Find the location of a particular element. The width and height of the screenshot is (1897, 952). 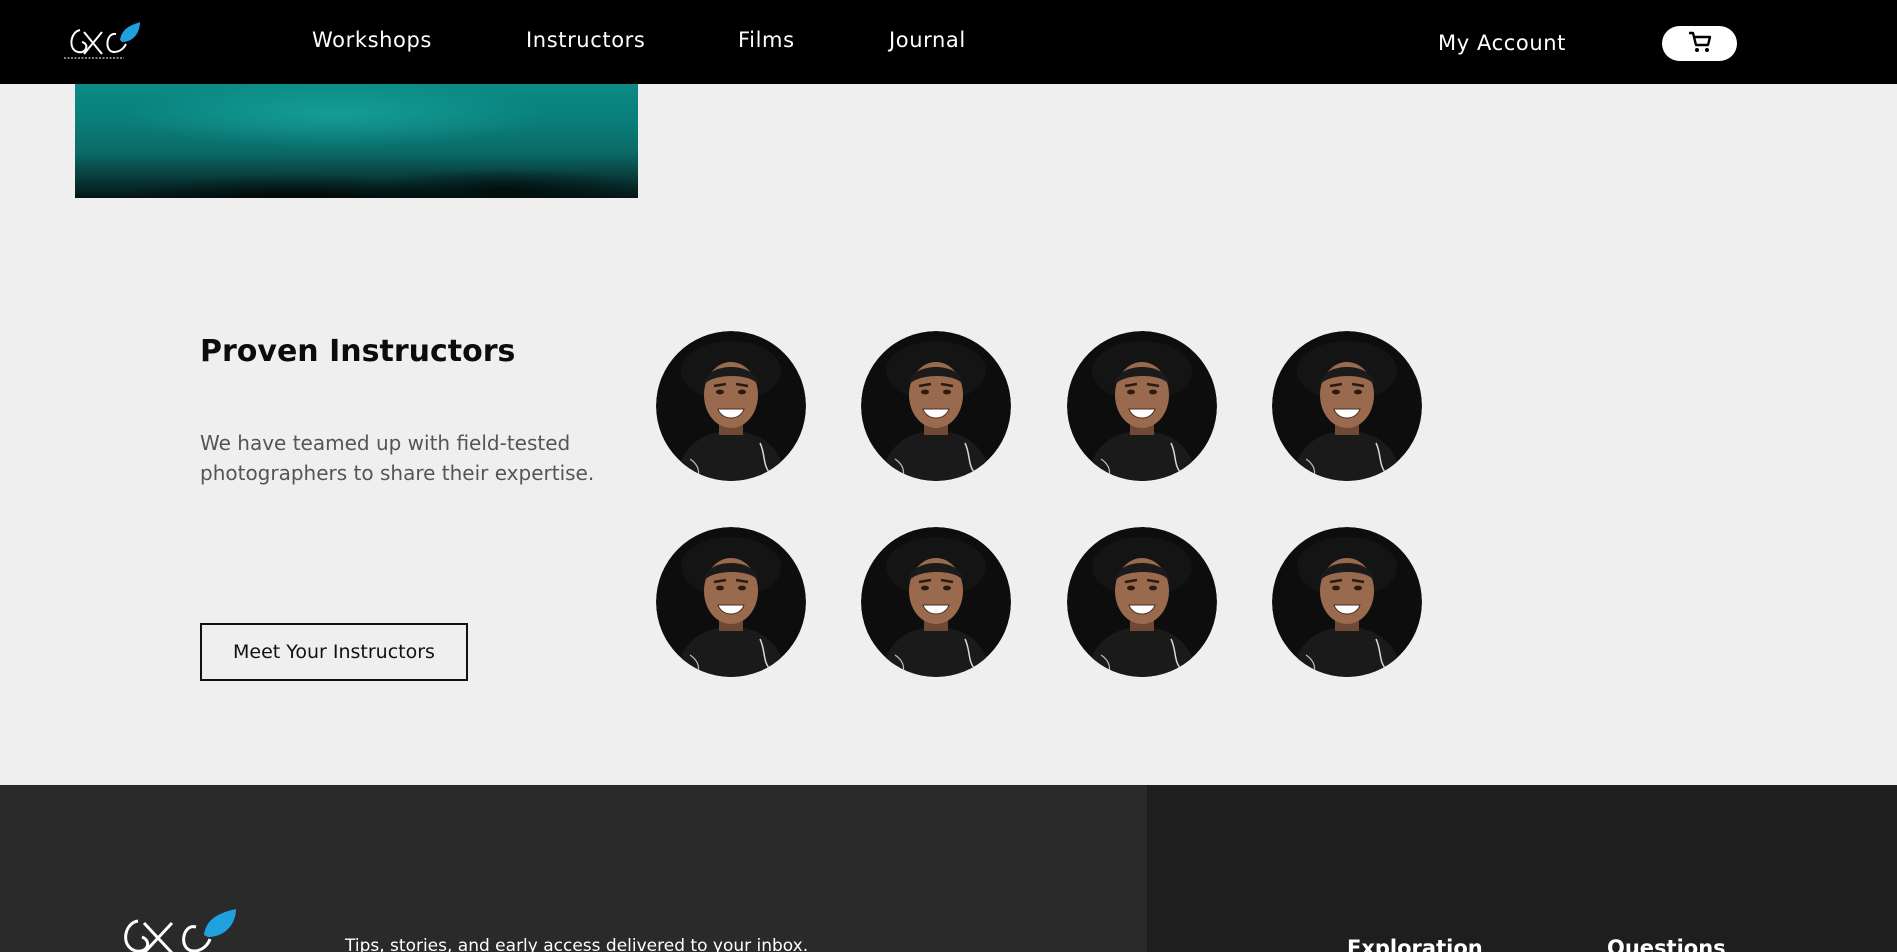

my-account-link: My Account is located at coordinates (1502, 43).